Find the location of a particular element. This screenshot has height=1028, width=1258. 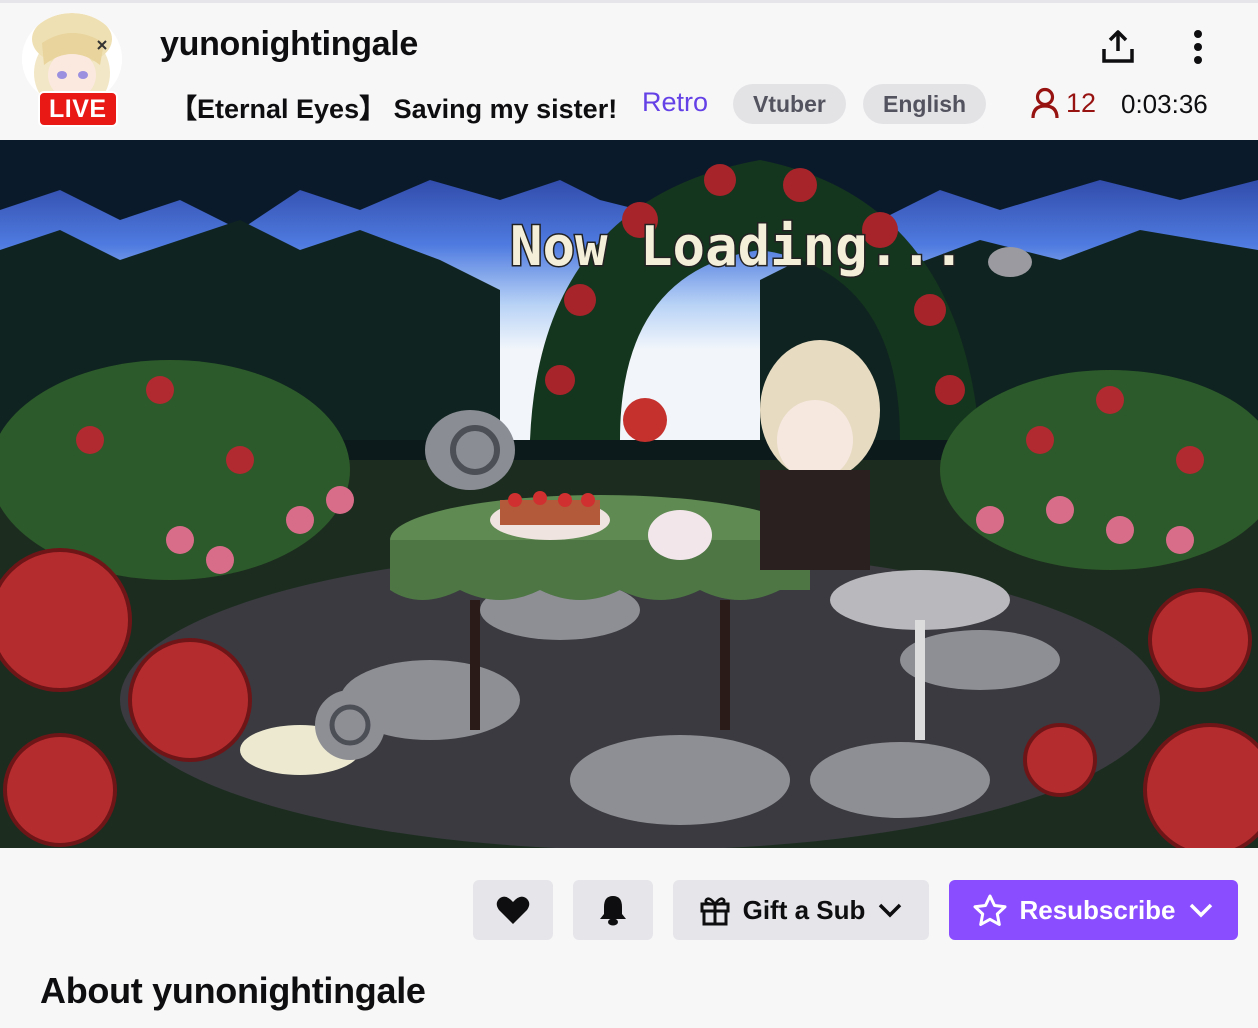

channel-name: yunonightingale is located at coordinates (289, 44).